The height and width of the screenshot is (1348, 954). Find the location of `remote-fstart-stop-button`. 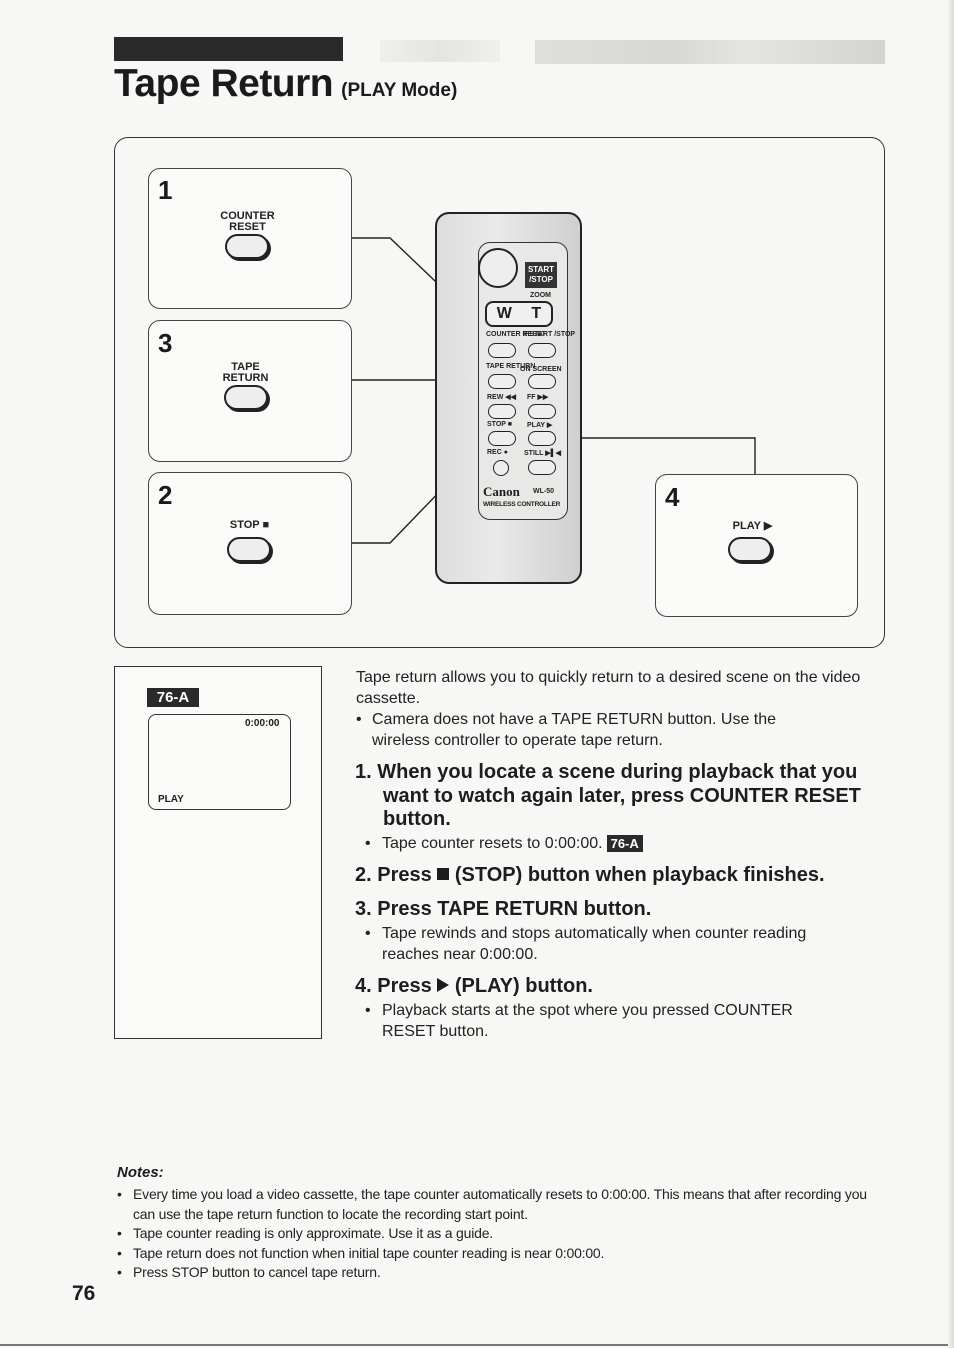

remote-fstart-stop-button is located at coordinates (542, 350).